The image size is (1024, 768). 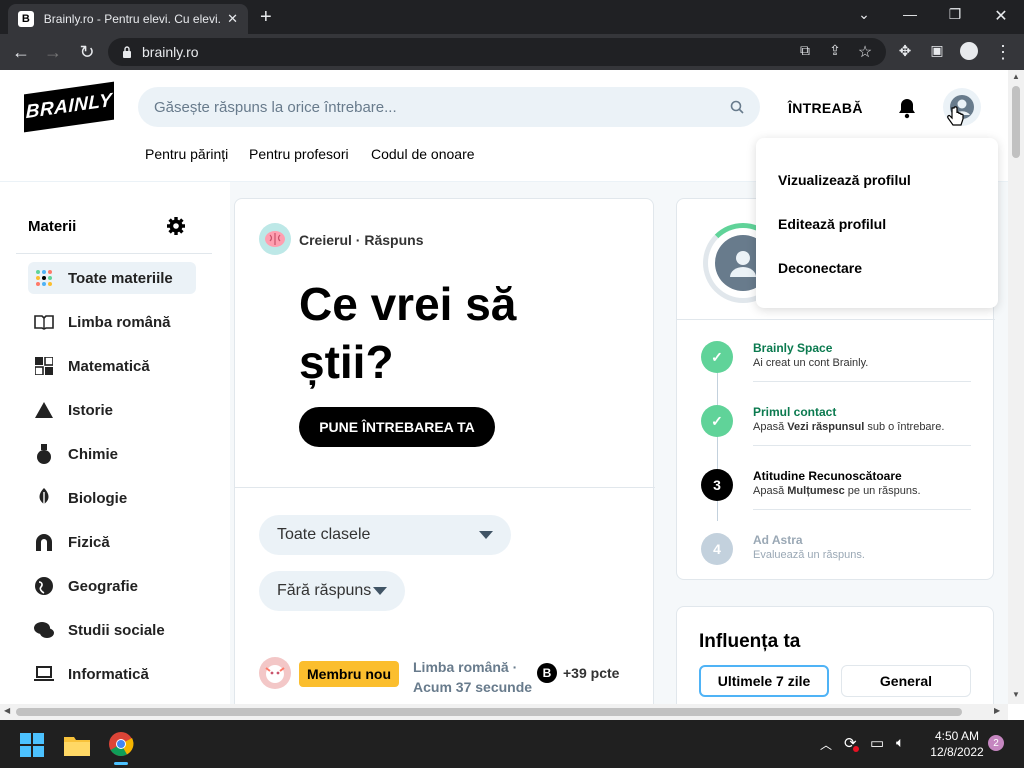 What do you see at coordinates (266, 17) in the screenshot?
I see `new-tab-button: +` at bounding box center [266, 17].